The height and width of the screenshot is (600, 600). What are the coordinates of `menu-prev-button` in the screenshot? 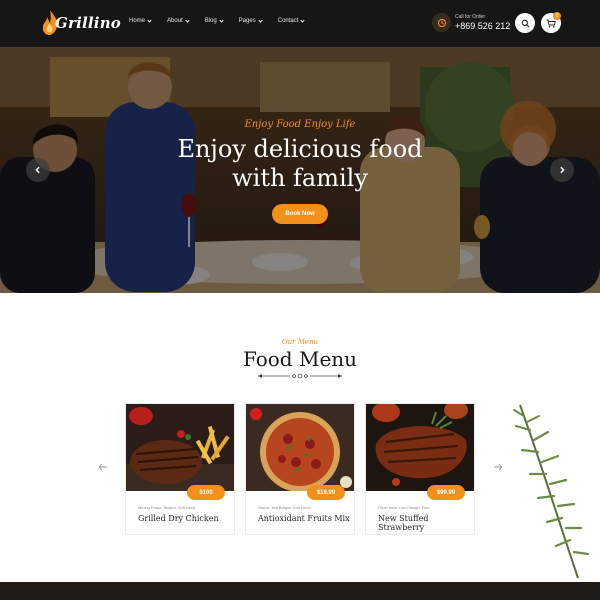 It's located at (103, 468).